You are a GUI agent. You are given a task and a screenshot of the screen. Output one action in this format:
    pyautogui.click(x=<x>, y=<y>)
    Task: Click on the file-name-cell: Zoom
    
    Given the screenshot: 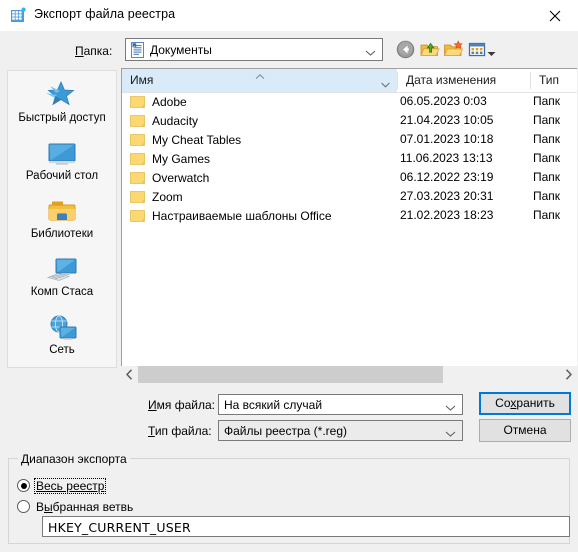 What is the action you would take?
    pyautogui.click(x=156, y=196)
    